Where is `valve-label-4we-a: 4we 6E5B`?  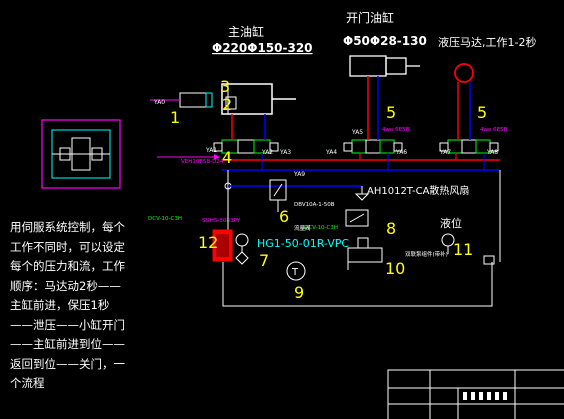
valve-label-4we-a: 4we 6E5B is located at coordinates (396, 130).